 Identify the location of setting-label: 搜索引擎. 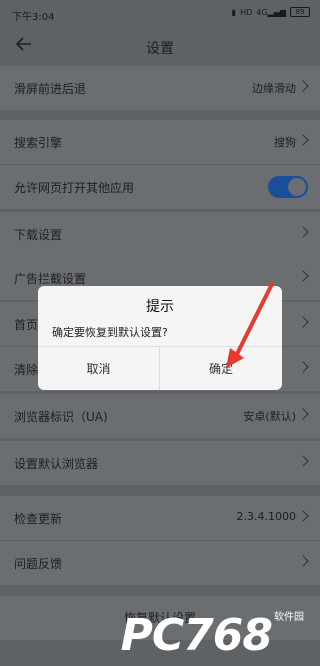
(38, 143).